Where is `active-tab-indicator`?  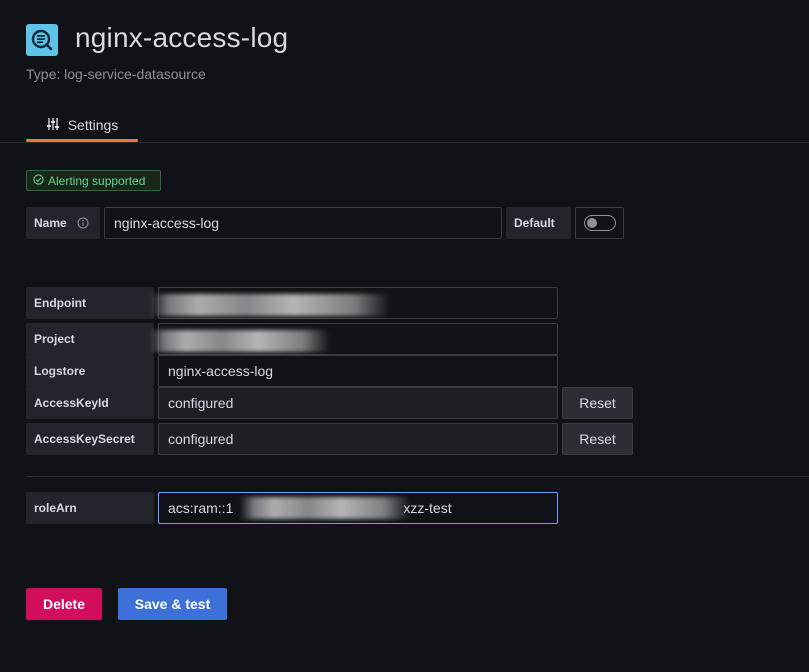
active-tab-indicator is located at coordinates (82, 140).